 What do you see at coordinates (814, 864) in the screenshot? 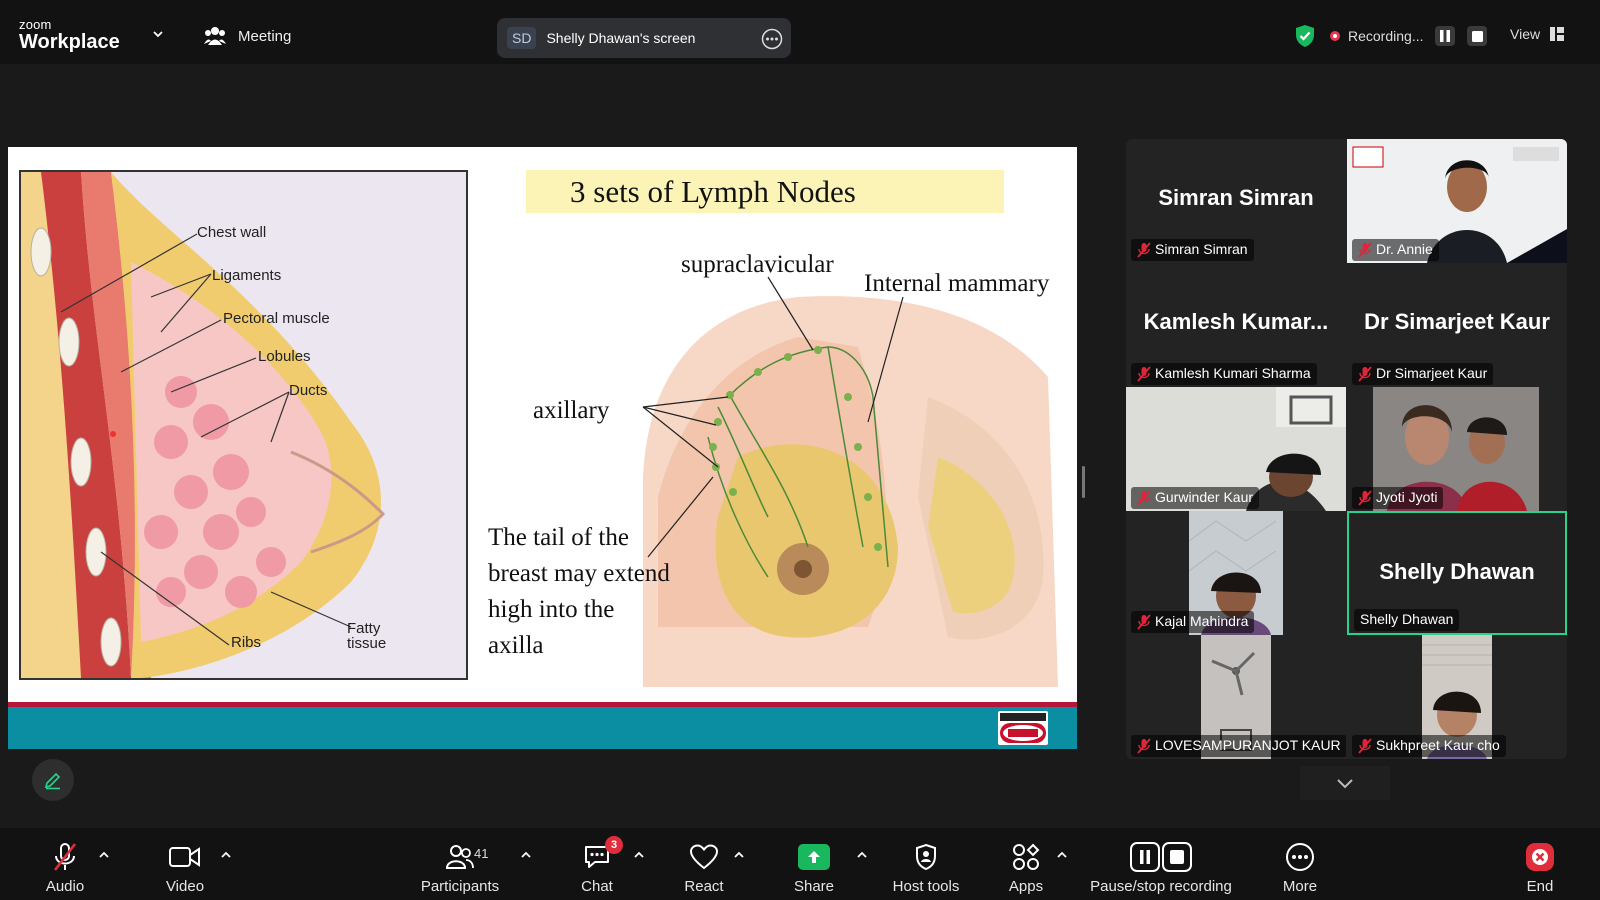
I see `share-button: Share` at bounding box center [814, 864].